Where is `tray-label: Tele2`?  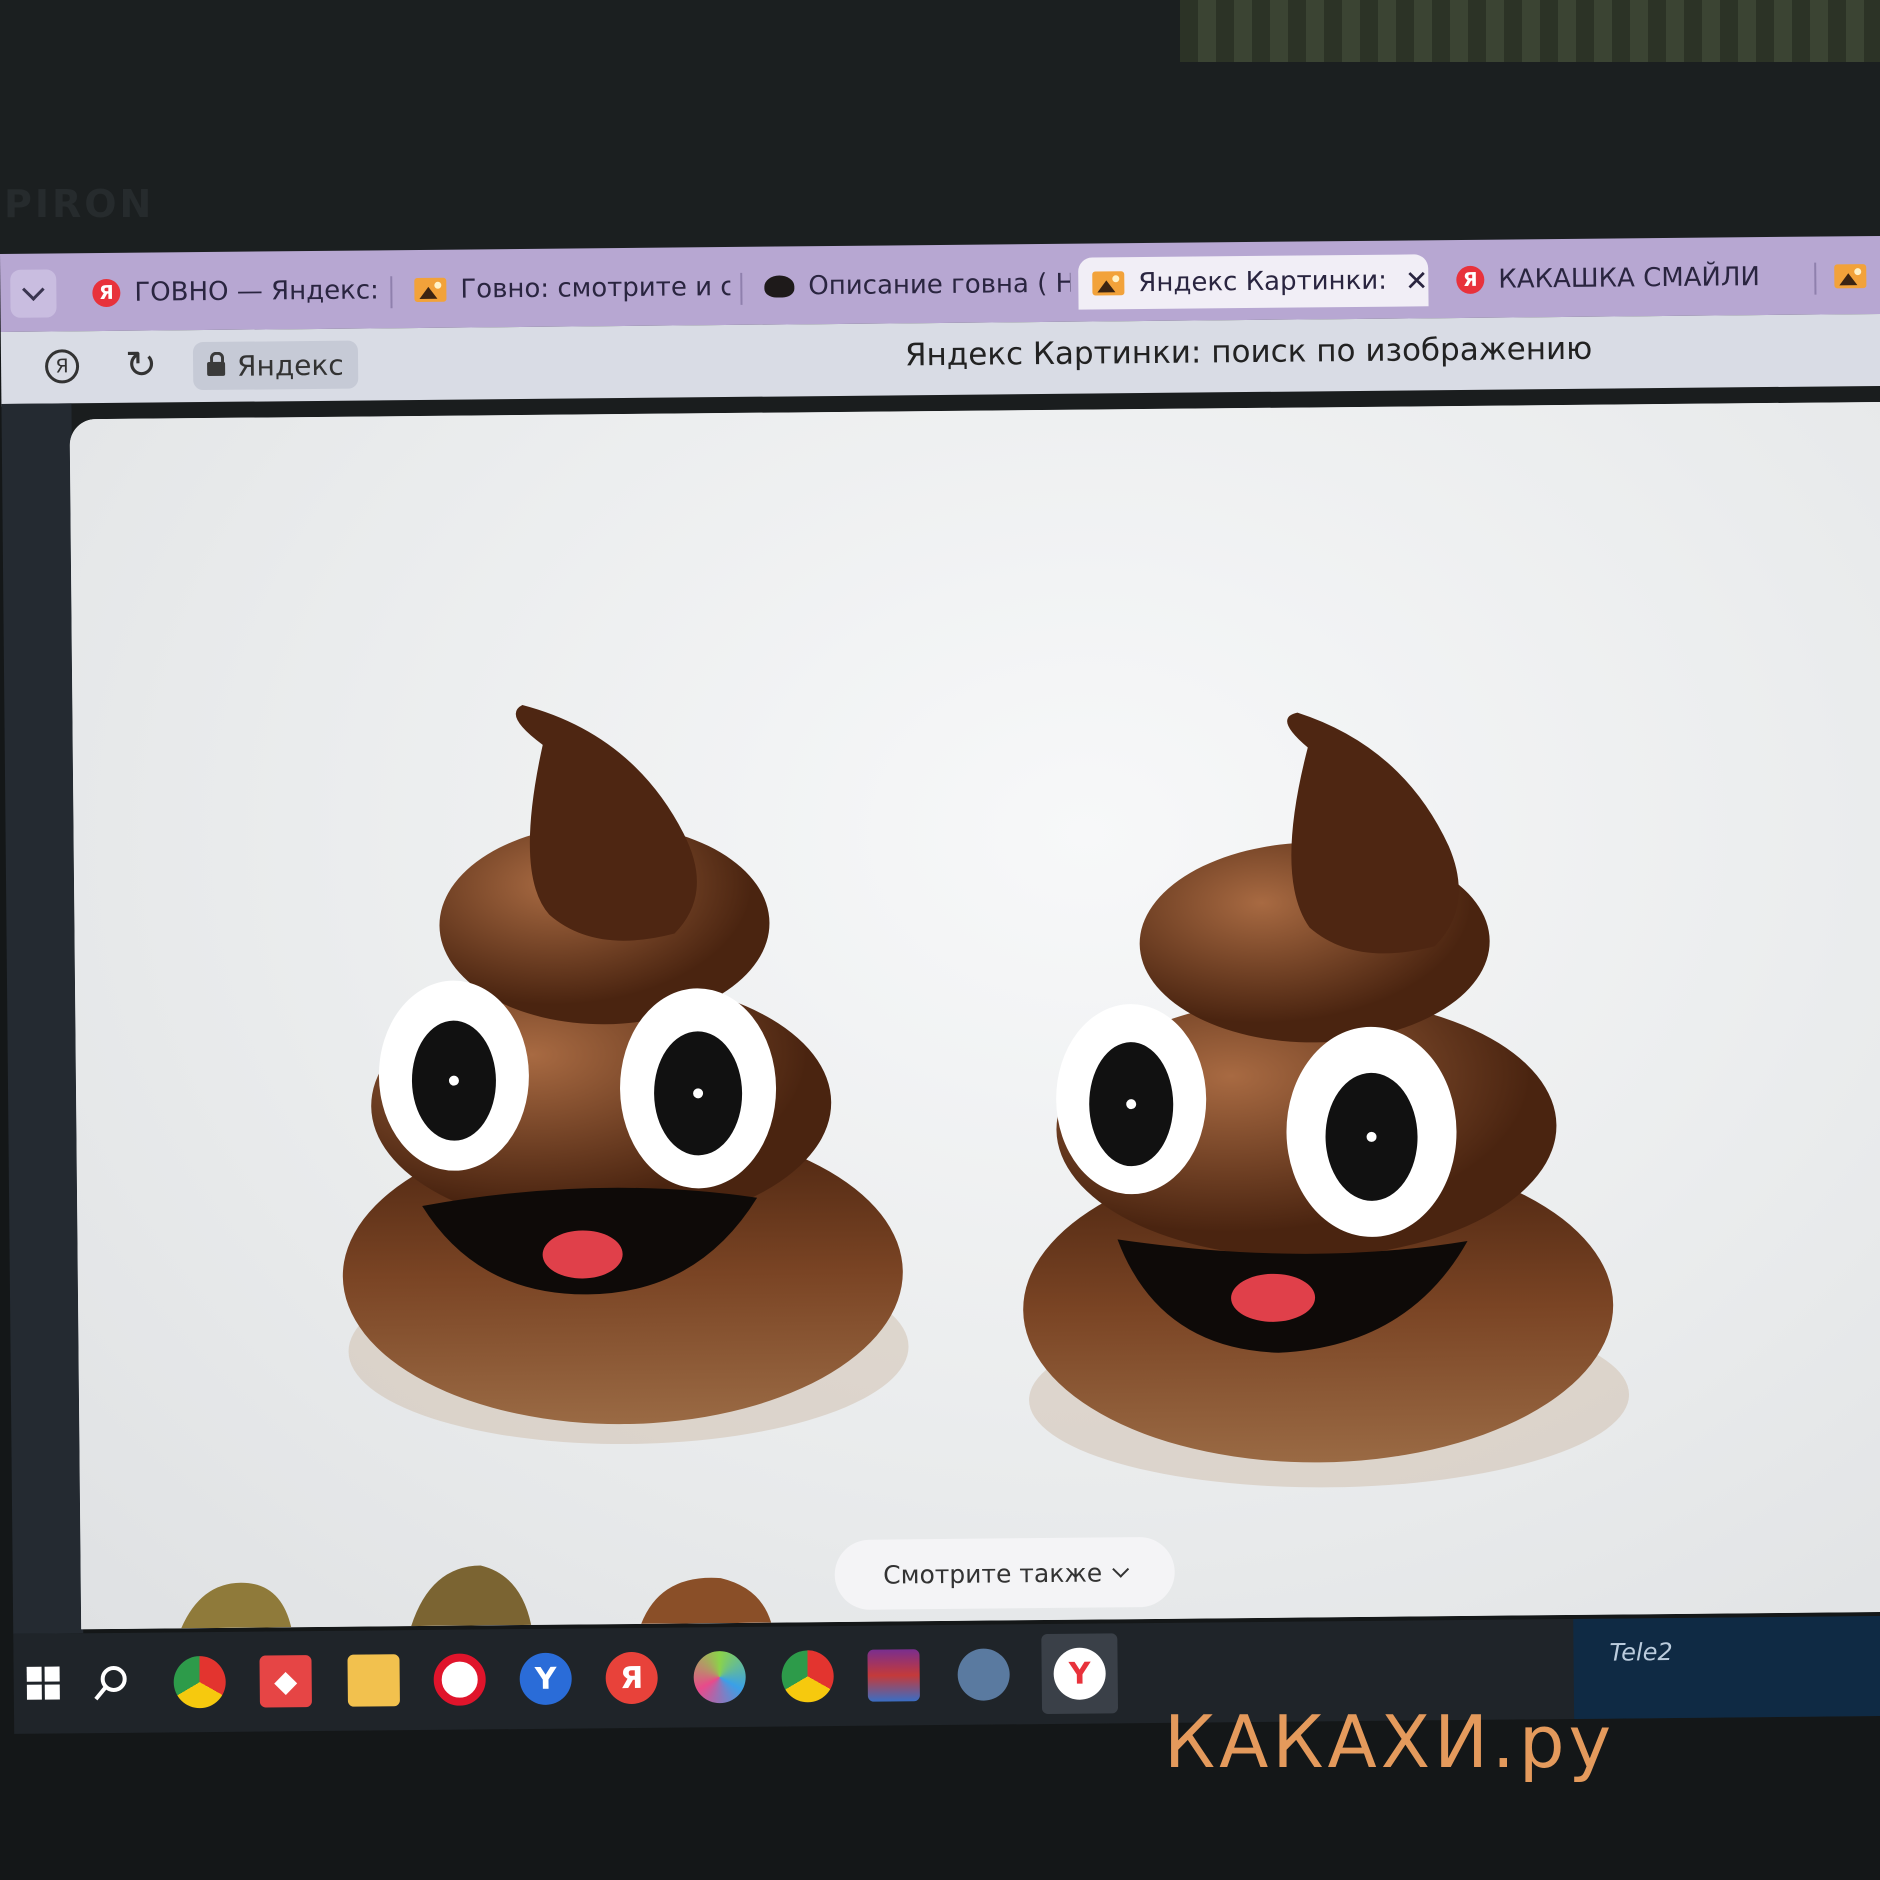
tray-label: Tele2 is located at coordinates (1641, 1652).